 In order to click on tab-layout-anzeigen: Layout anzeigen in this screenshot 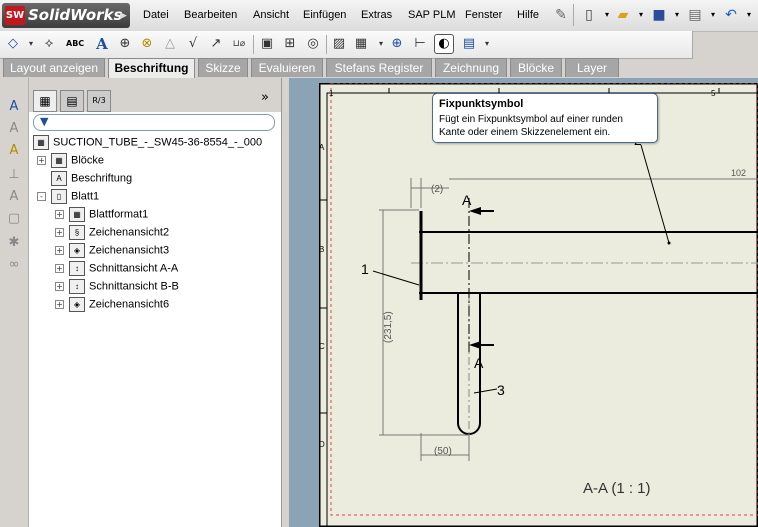, I will do `click(54, 67)`.